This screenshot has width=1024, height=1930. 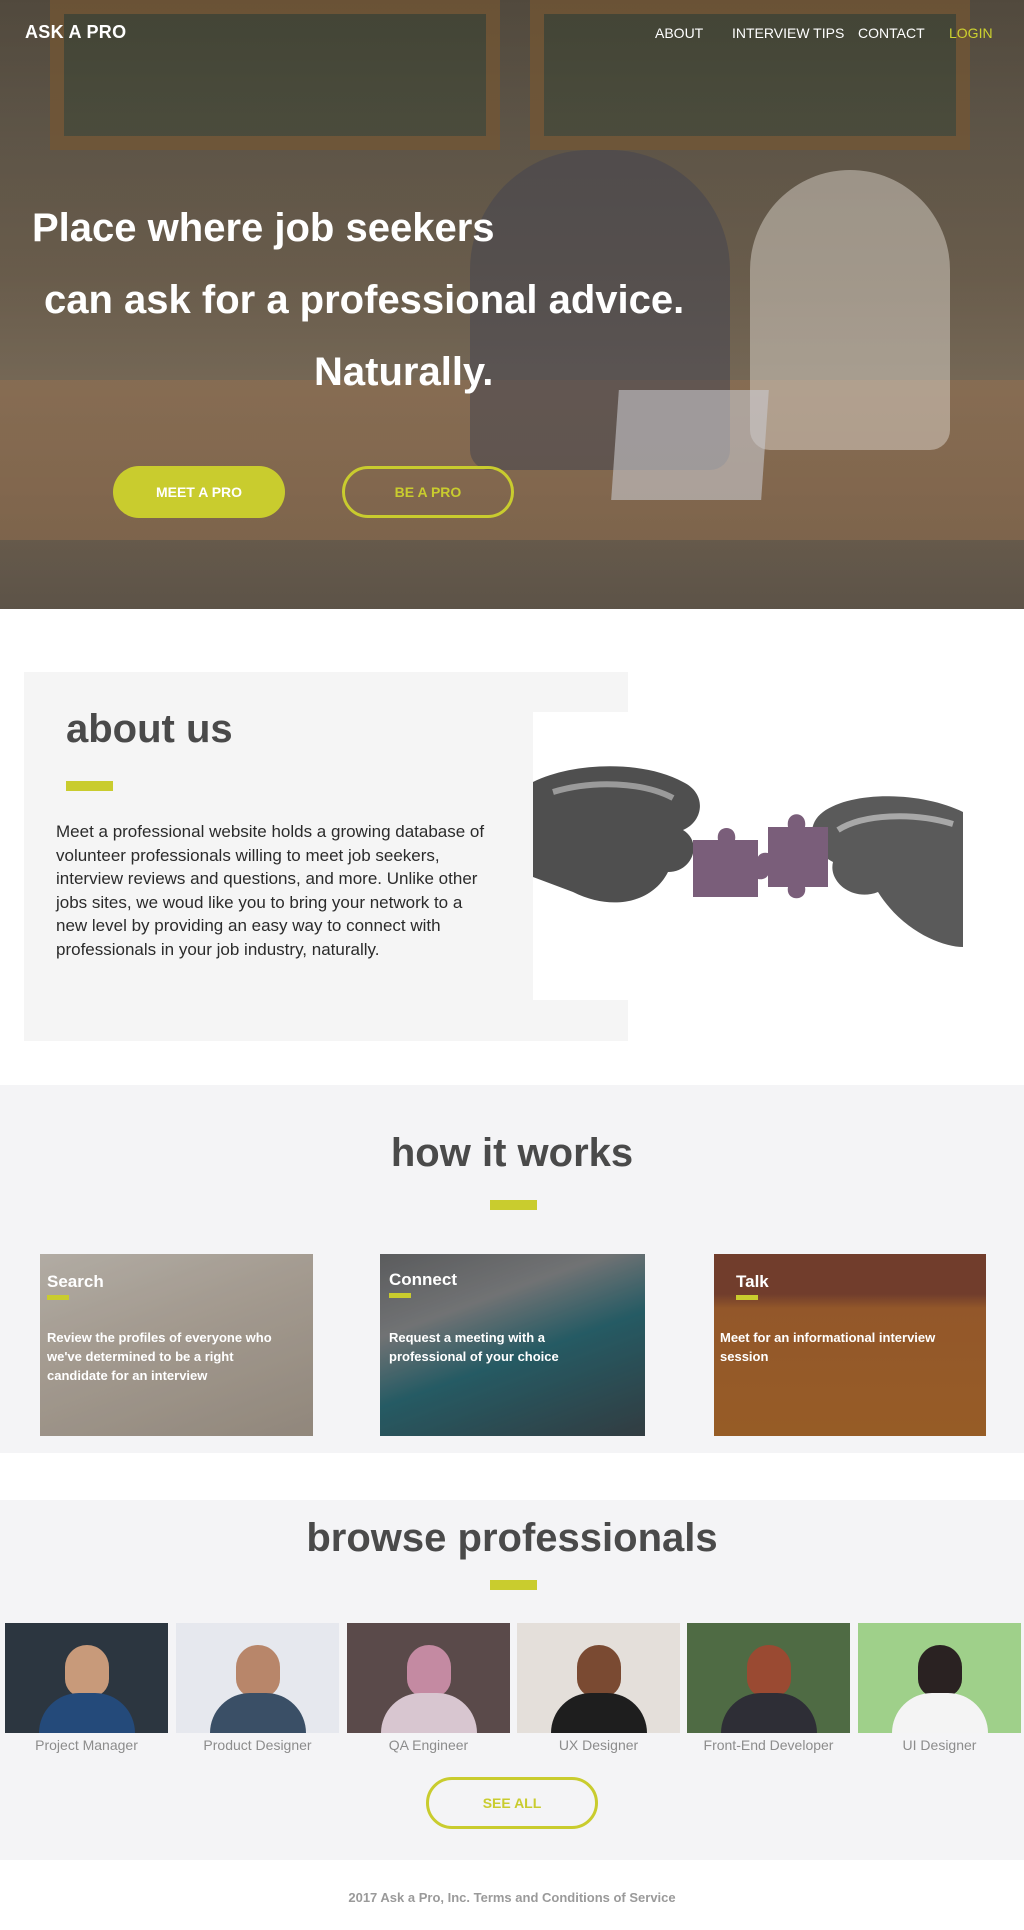 I want to click on meet-a-pro-button: MEET A PRO, so click(x=199, y=492).